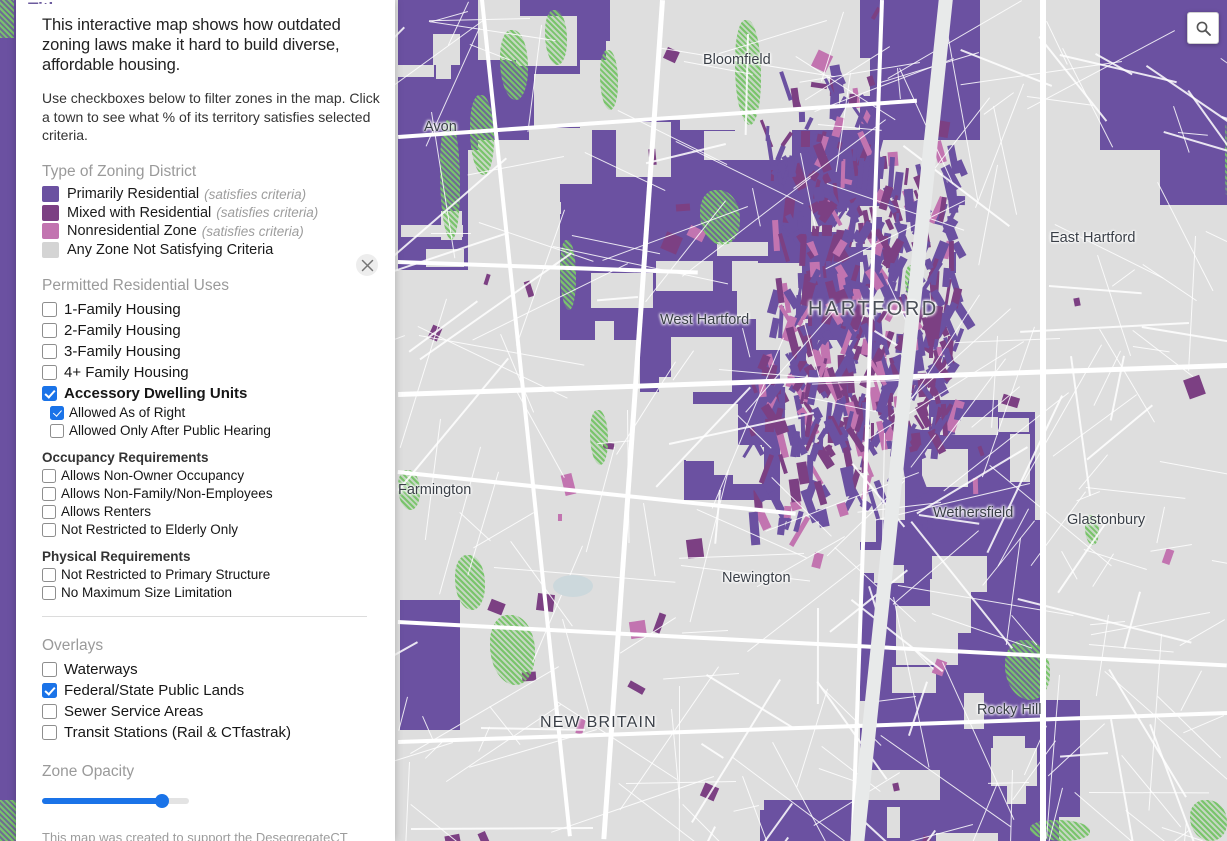 The width and height of the screenshot is (1227, 841). What do you see at coordinates (211, 330) in the screenshot?
I see `permitted-use-option: 2-Family Housing` at bounding box center [211, 330].